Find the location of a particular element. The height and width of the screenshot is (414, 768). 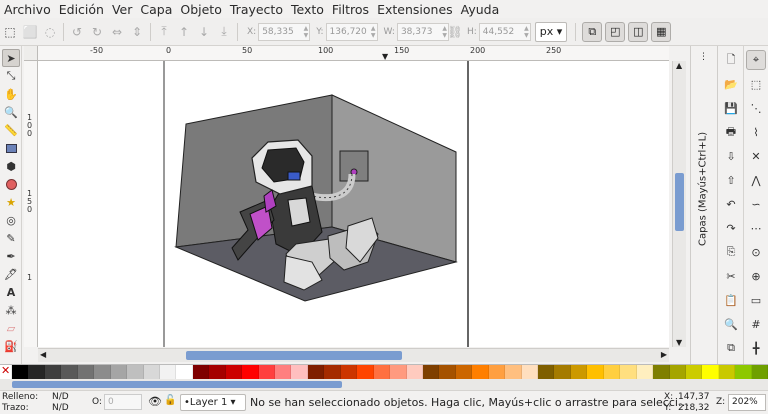

raise-to-top-icon: ⤒ is located at coordinates (164, 32).